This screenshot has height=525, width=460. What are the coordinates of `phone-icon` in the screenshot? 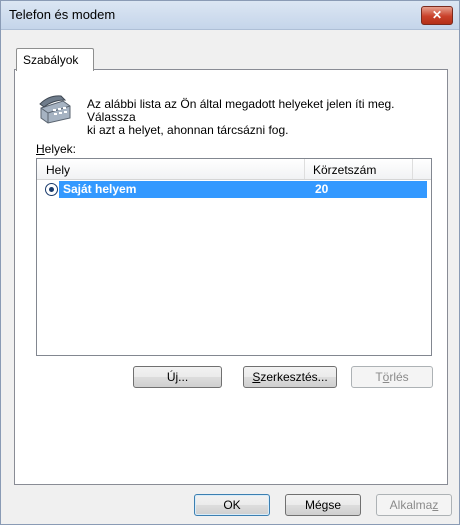 It's located at (55, 109).